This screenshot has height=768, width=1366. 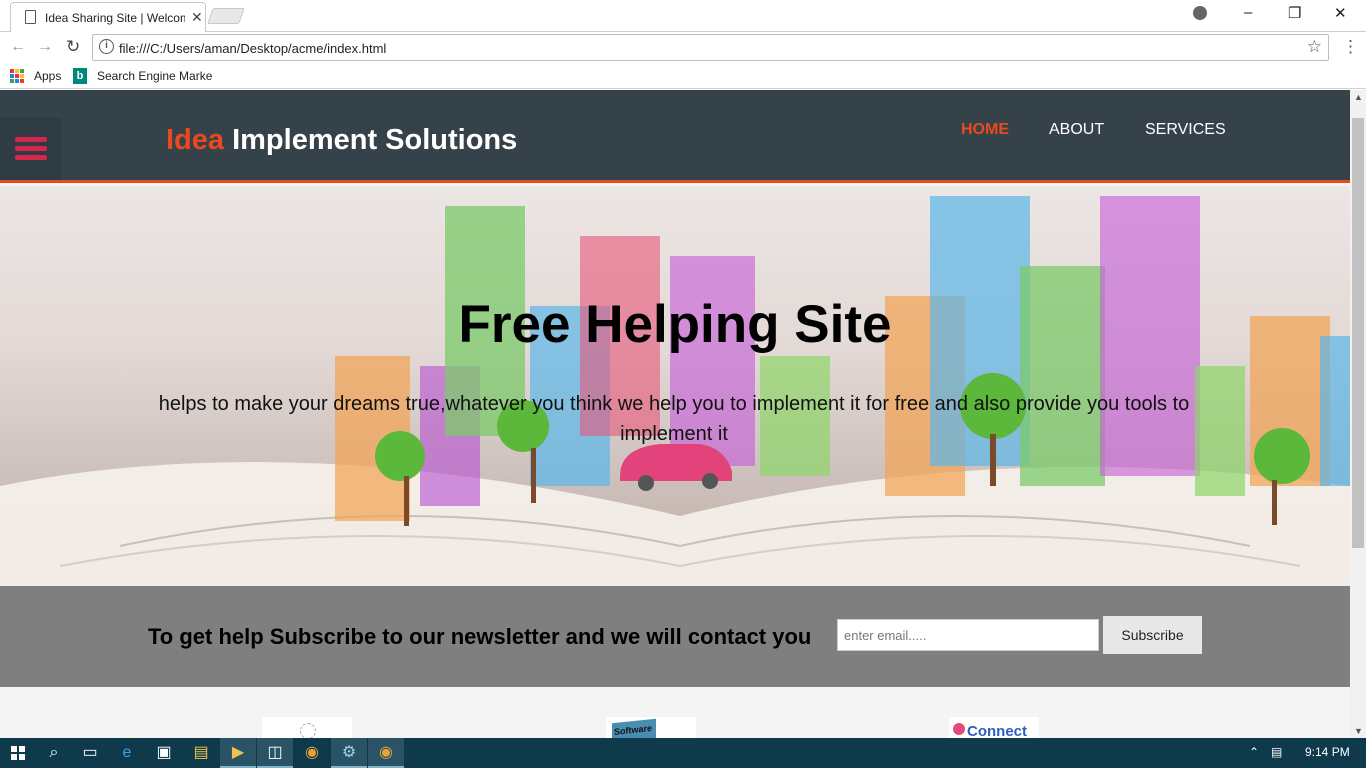 What do you see at coordinates (47, 76) in the screenshot?
I see `bookmark-apps: Apps` at bounding box center [47, 76].